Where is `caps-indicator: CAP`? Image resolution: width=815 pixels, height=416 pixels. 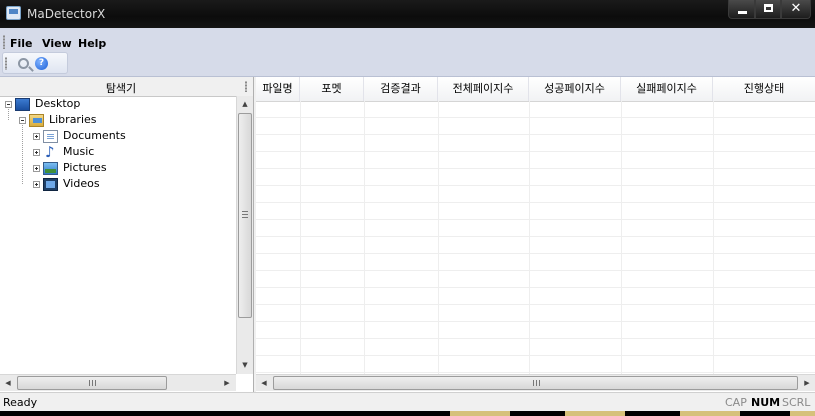
caps-indicator: CAP is located at coordinates (736, 402).